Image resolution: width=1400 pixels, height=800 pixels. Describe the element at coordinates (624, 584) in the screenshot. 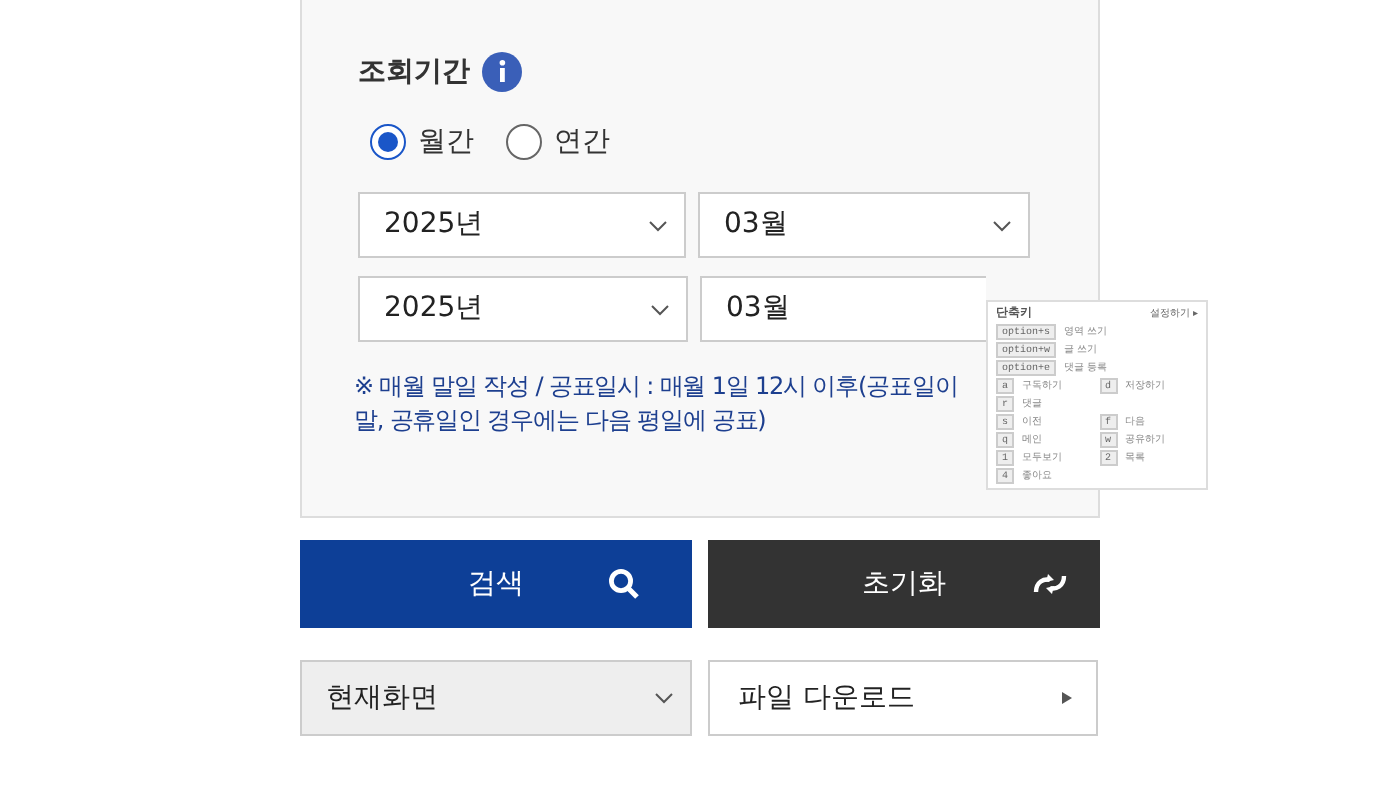

I see `search-icon` at that location.